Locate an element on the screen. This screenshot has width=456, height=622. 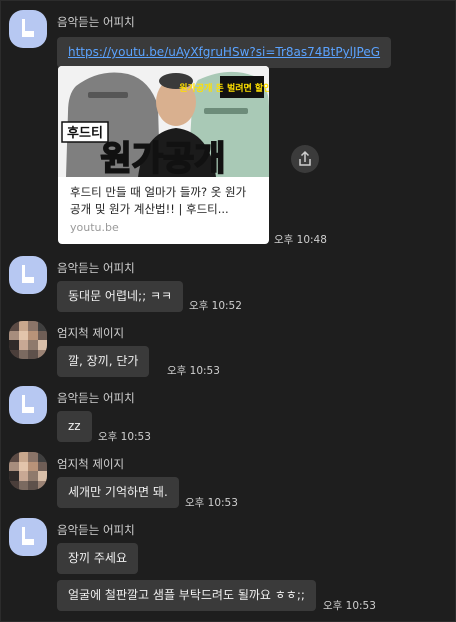
message-bubble: 동대문 어렵네;; ㅋㅋ is located at coordinates (120, 296).